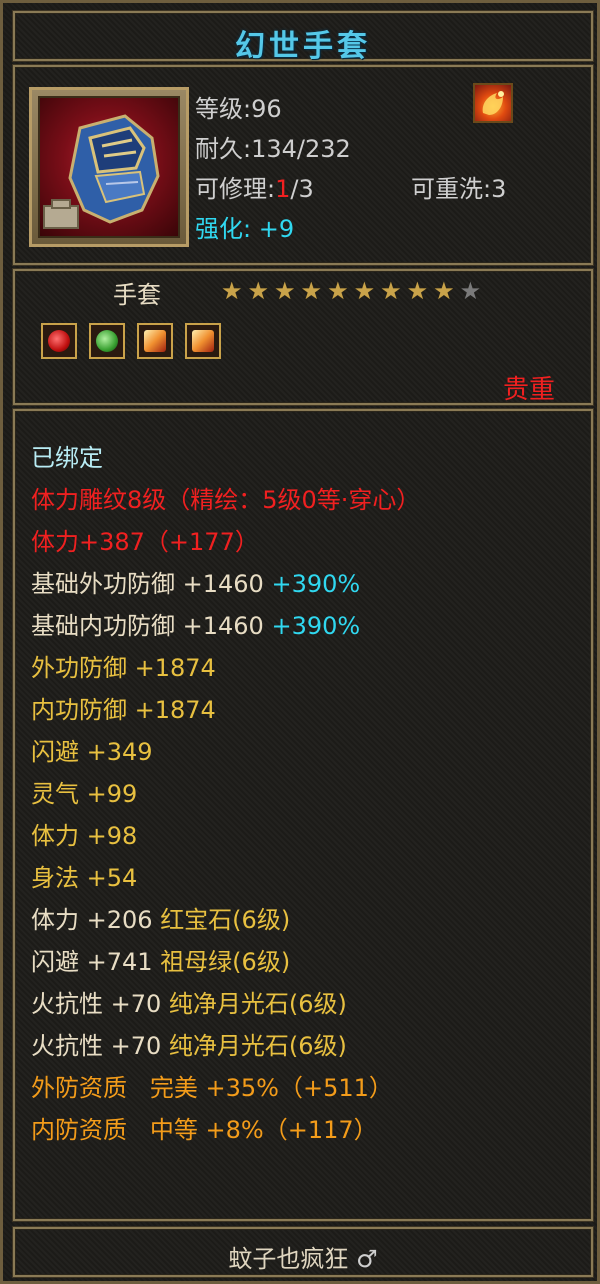 This screenshot has height=1284, width=600. I want to click on male-symbol-icon: ♂, so click(367, 1259).